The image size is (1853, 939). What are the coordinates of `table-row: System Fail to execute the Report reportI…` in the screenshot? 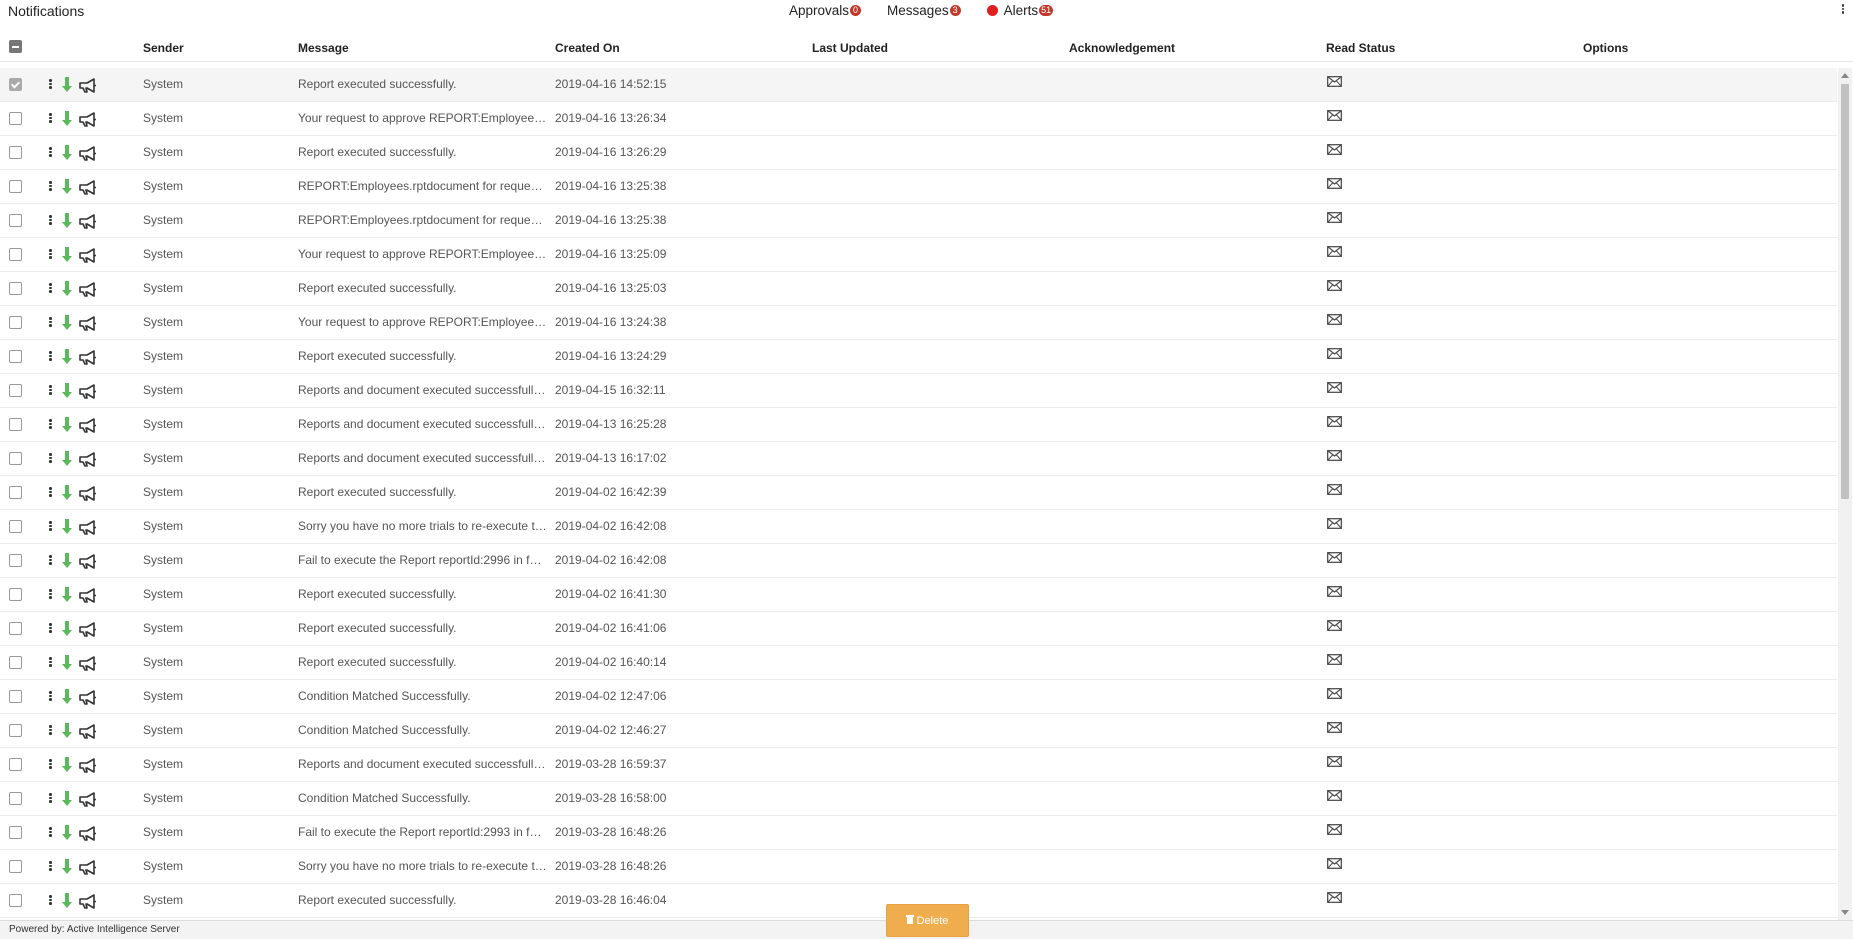 It's located at (918, 561).